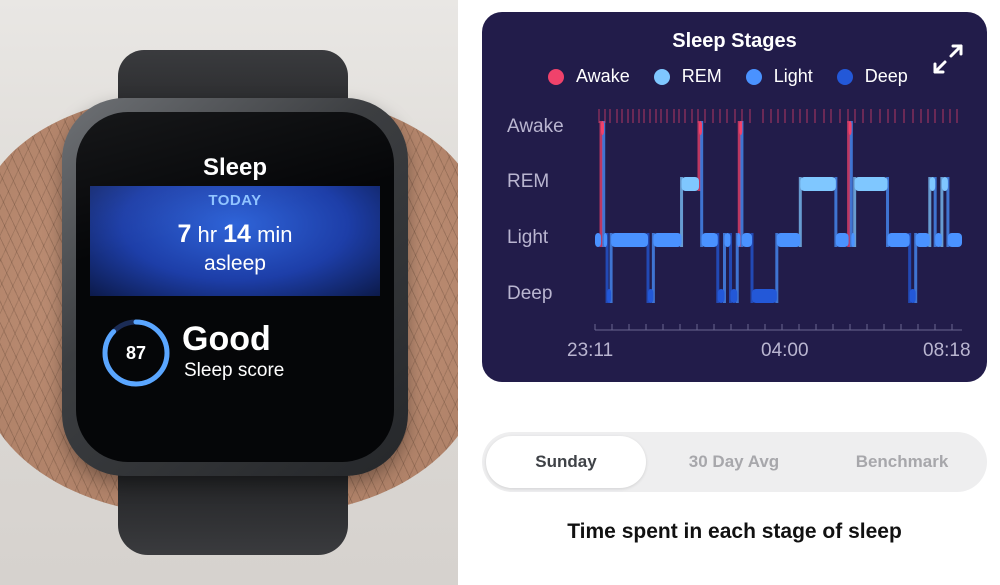 Image resolution: width=1000 pixels, height=585 pixels. Describe the element at coordinates (235, 200) in the screenshot. I see `watch-today-label: TODAY` at that location.